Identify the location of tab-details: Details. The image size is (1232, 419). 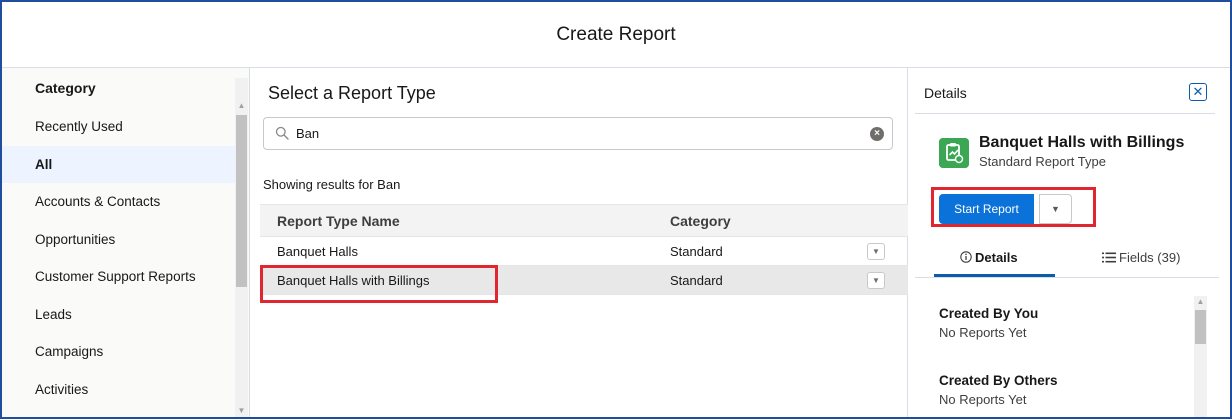
(989, 258).